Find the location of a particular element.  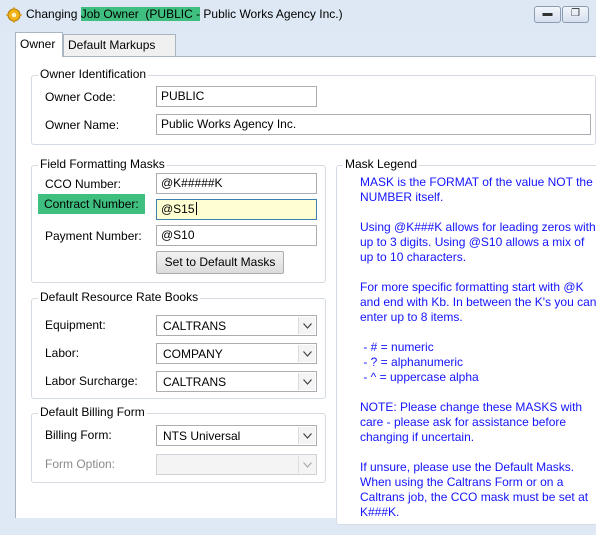

owner-name-field: Public Works Agency Inc. is located at coordinates (373, 124).